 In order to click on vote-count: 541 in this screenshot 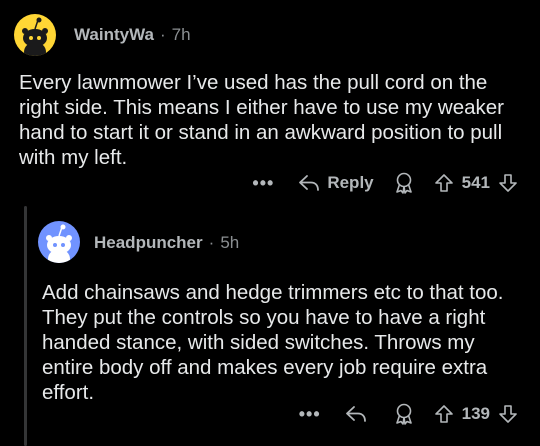, I will do `click(475, 182)`.